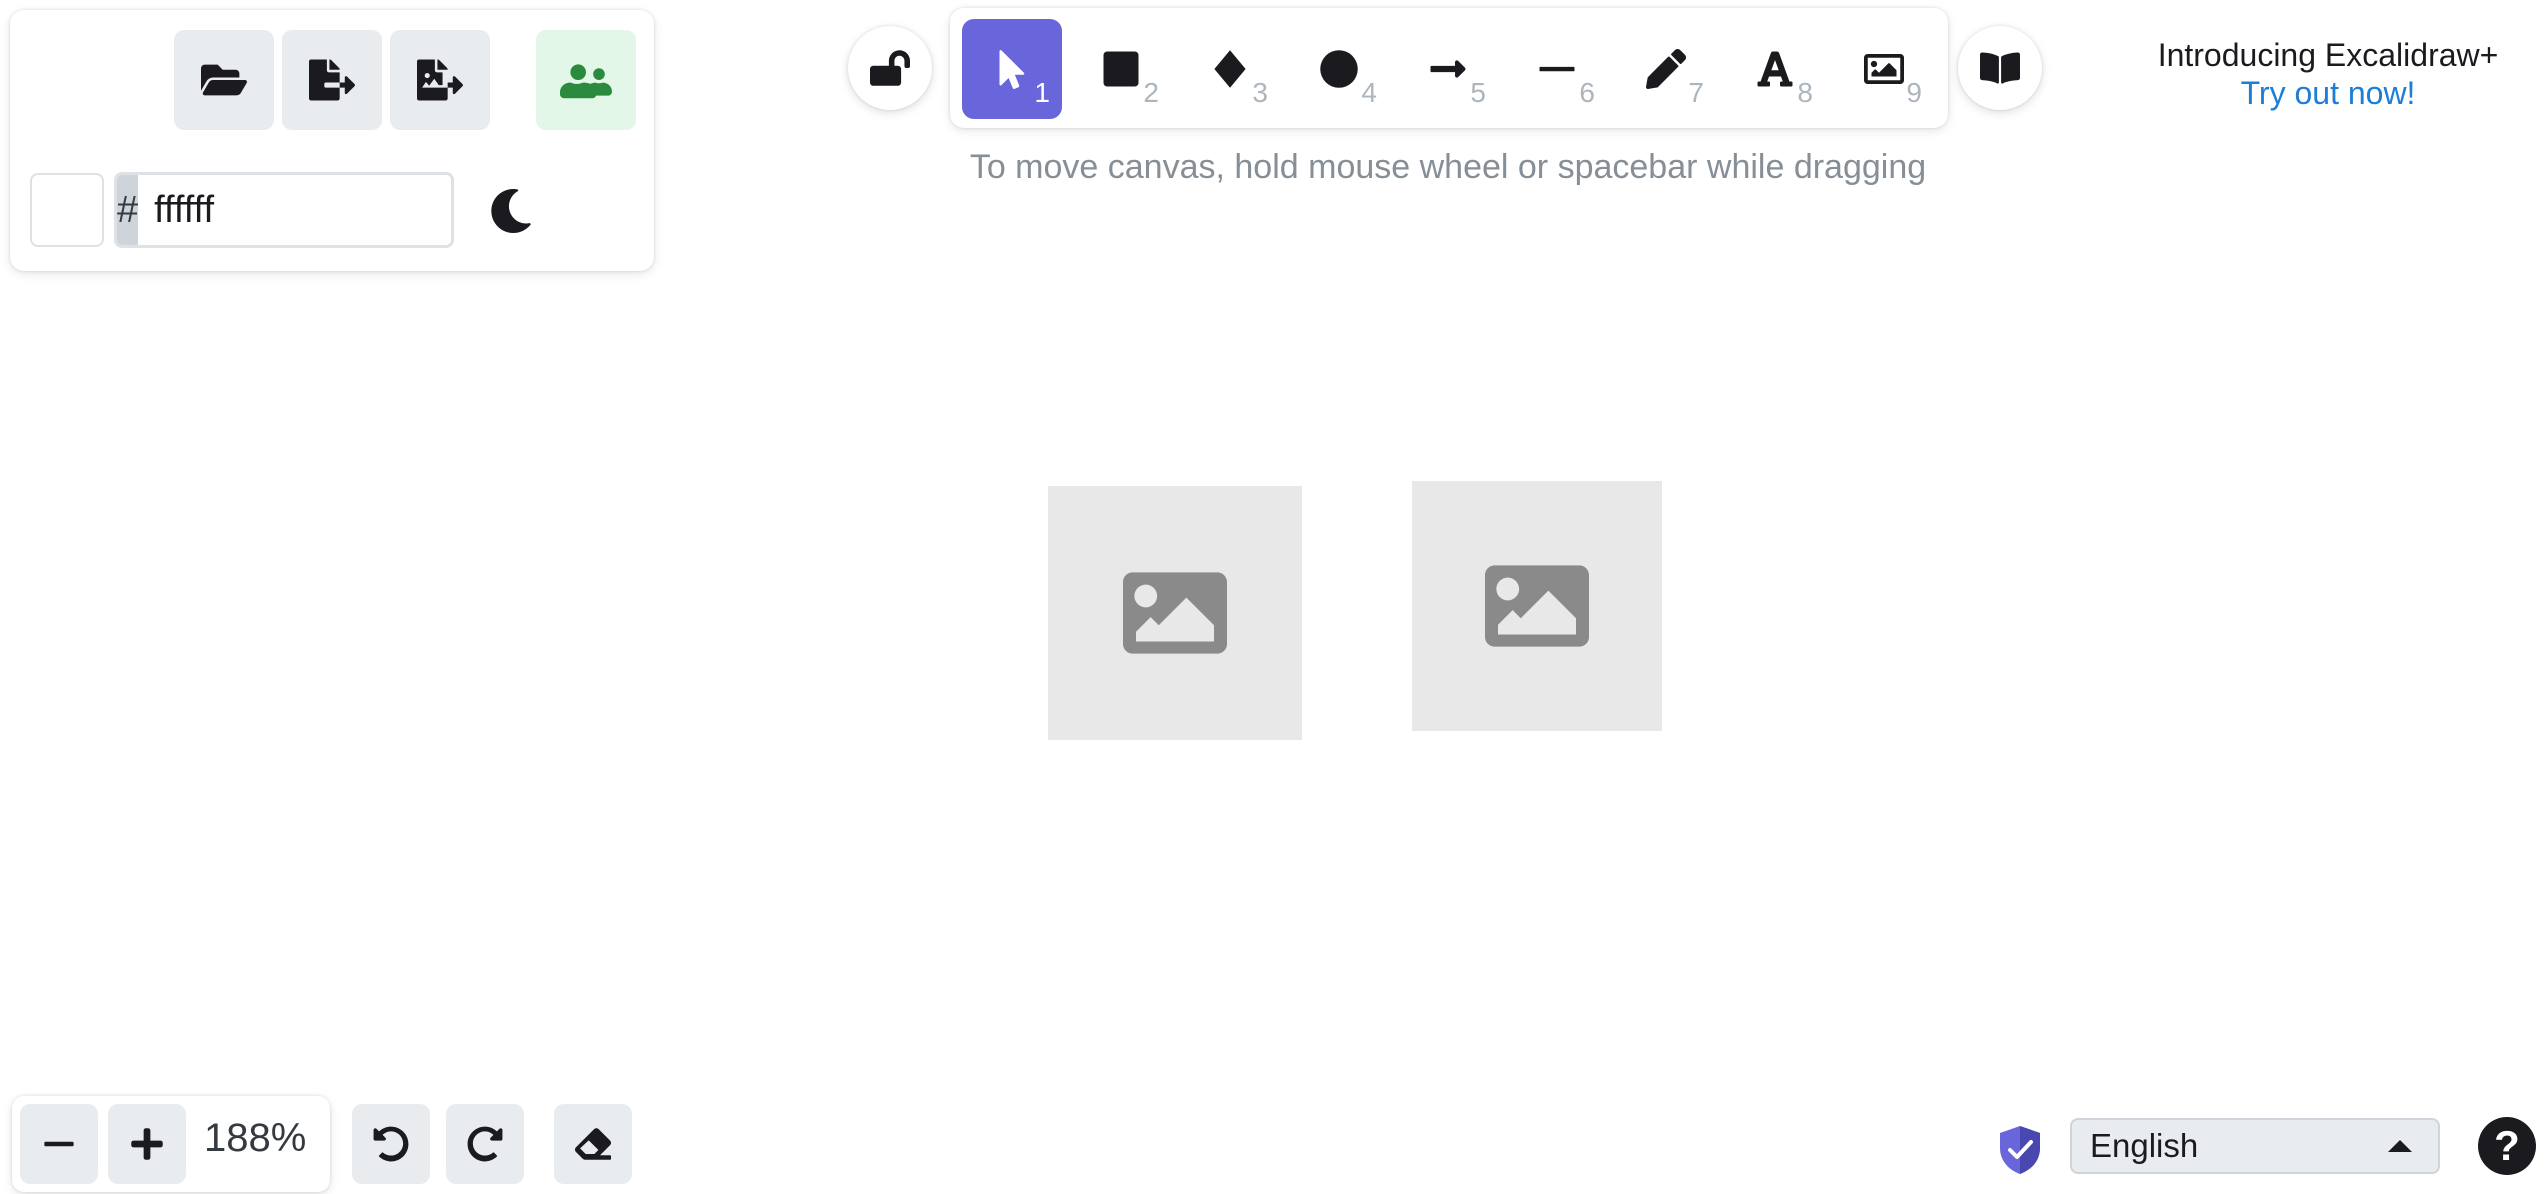 The image size is (2548, 1194). I want to click on promo-link: Try out now!, so click(2328, 93).